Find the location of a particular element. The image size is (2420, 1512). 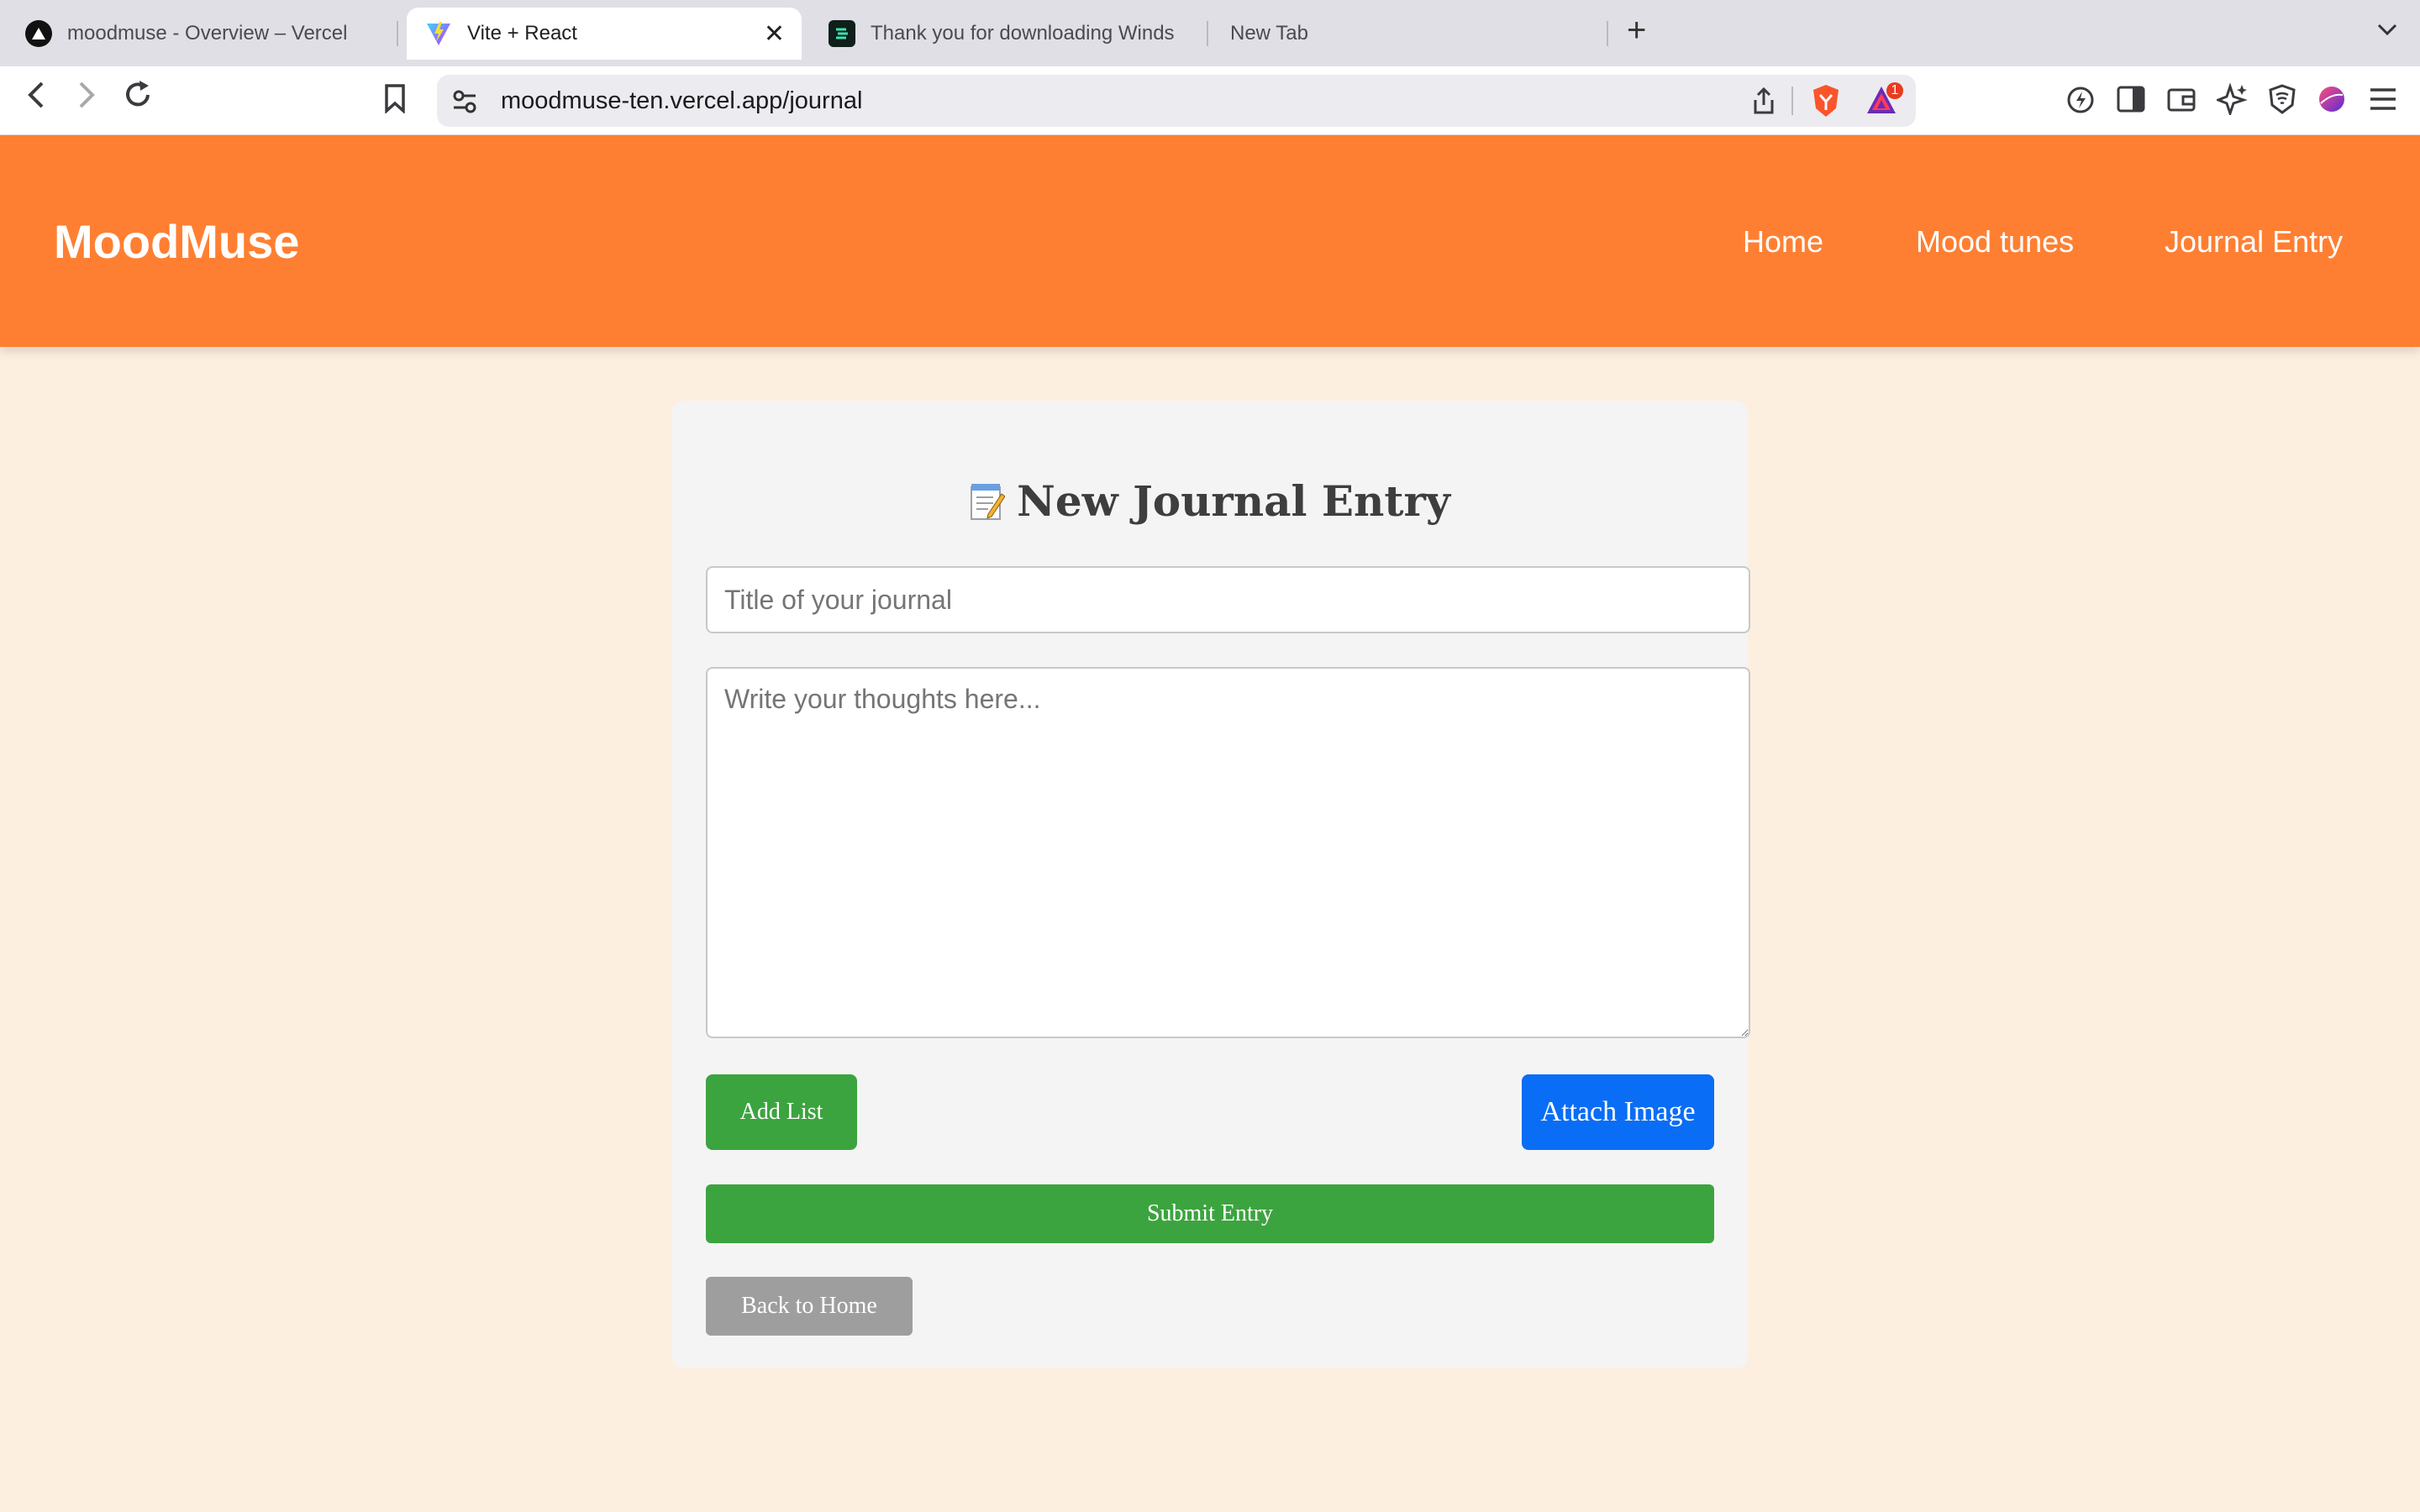

windsurf-icon is located at coordinates (842, 33).